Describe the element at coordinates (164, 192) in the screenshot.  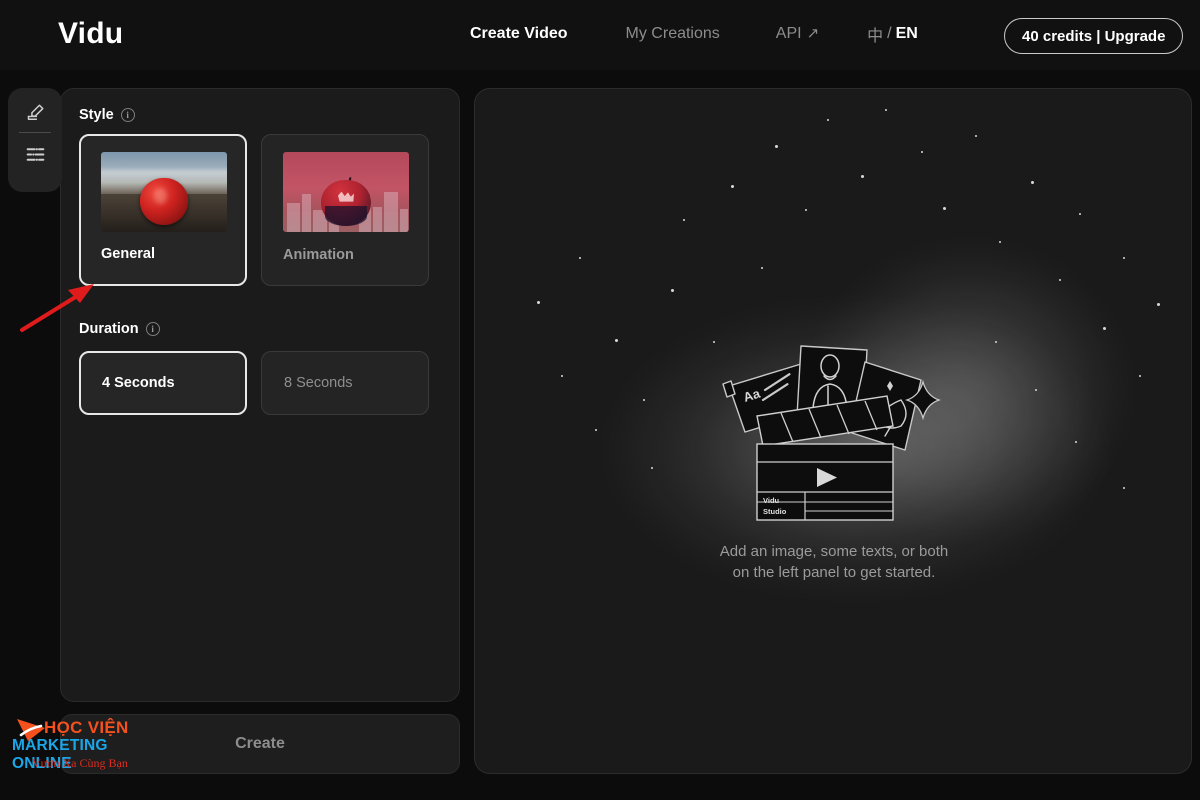
I see `style-thumb-general` at that location.